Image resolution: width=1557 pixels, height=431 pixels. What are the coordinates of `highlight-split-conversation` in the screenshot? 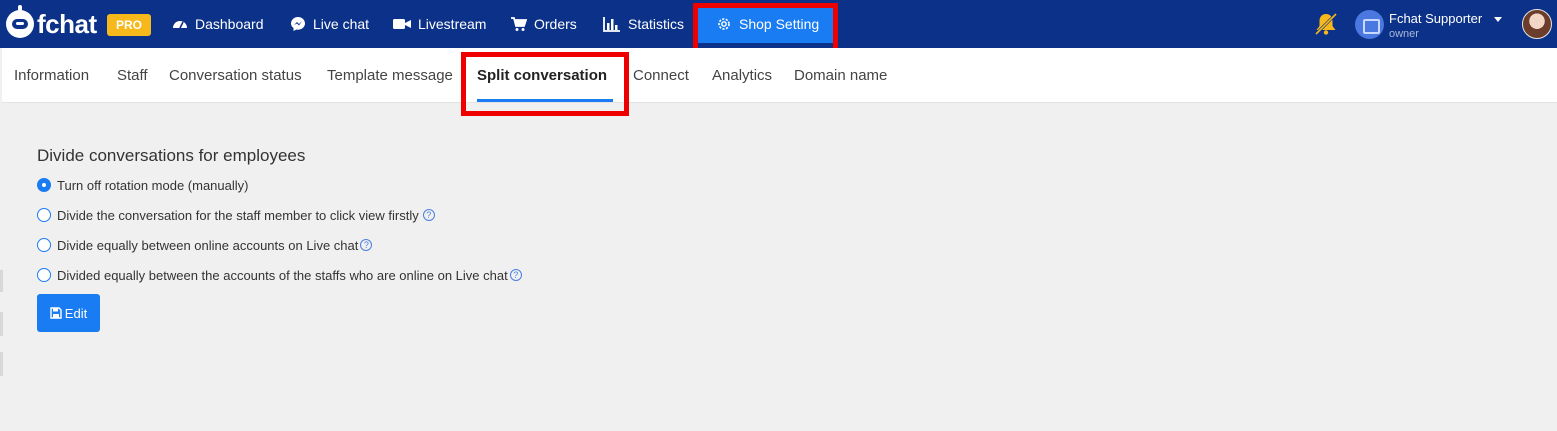 It's located at (545, 84).